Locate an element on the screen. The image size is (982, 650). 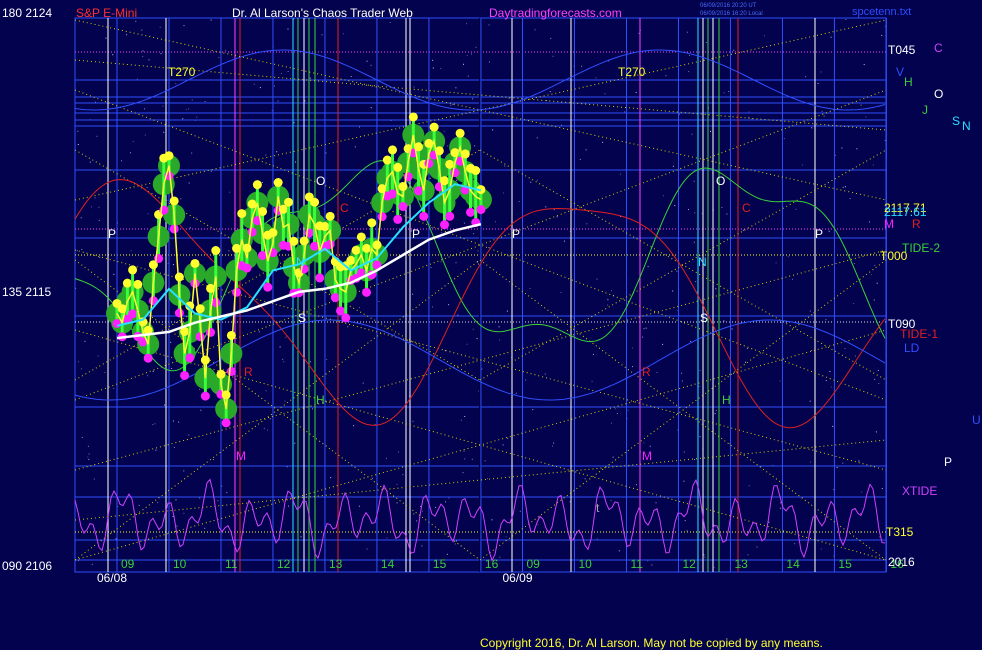
marker-h: H is located at coordinates (320, 400).